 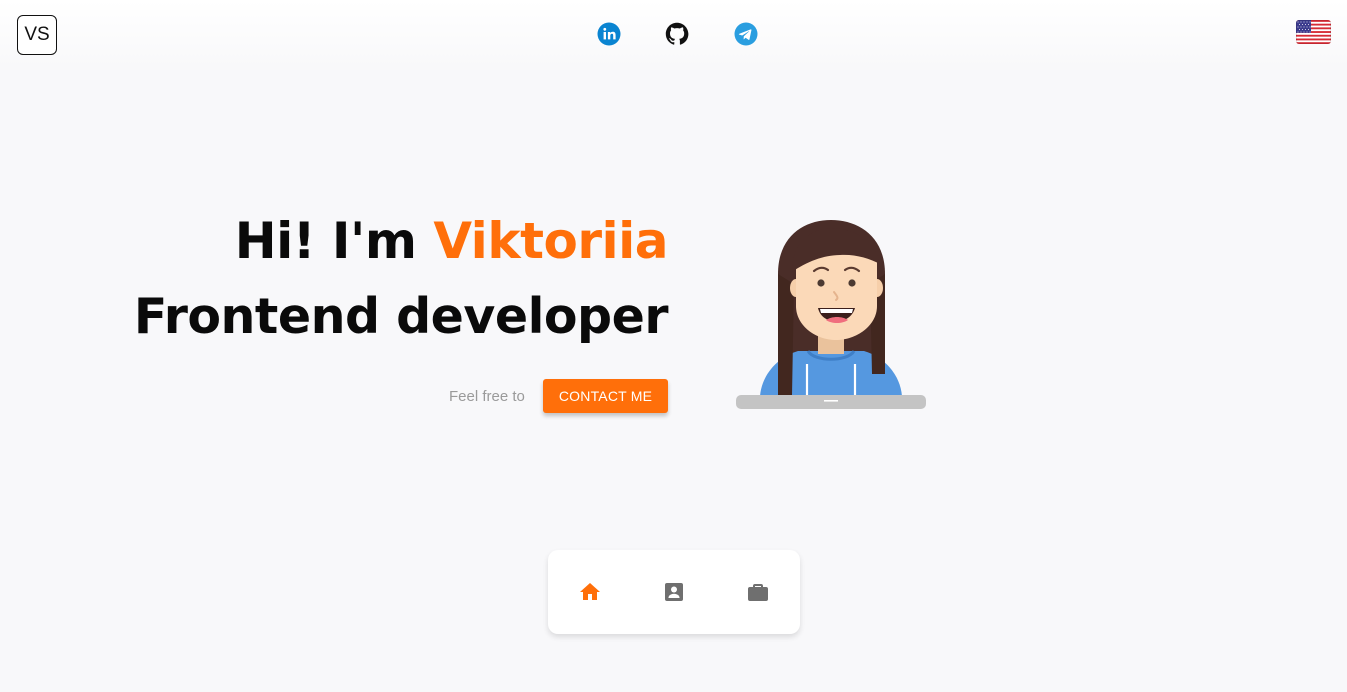 I want to click on linkedin-icon, so click(x=609, y=34).